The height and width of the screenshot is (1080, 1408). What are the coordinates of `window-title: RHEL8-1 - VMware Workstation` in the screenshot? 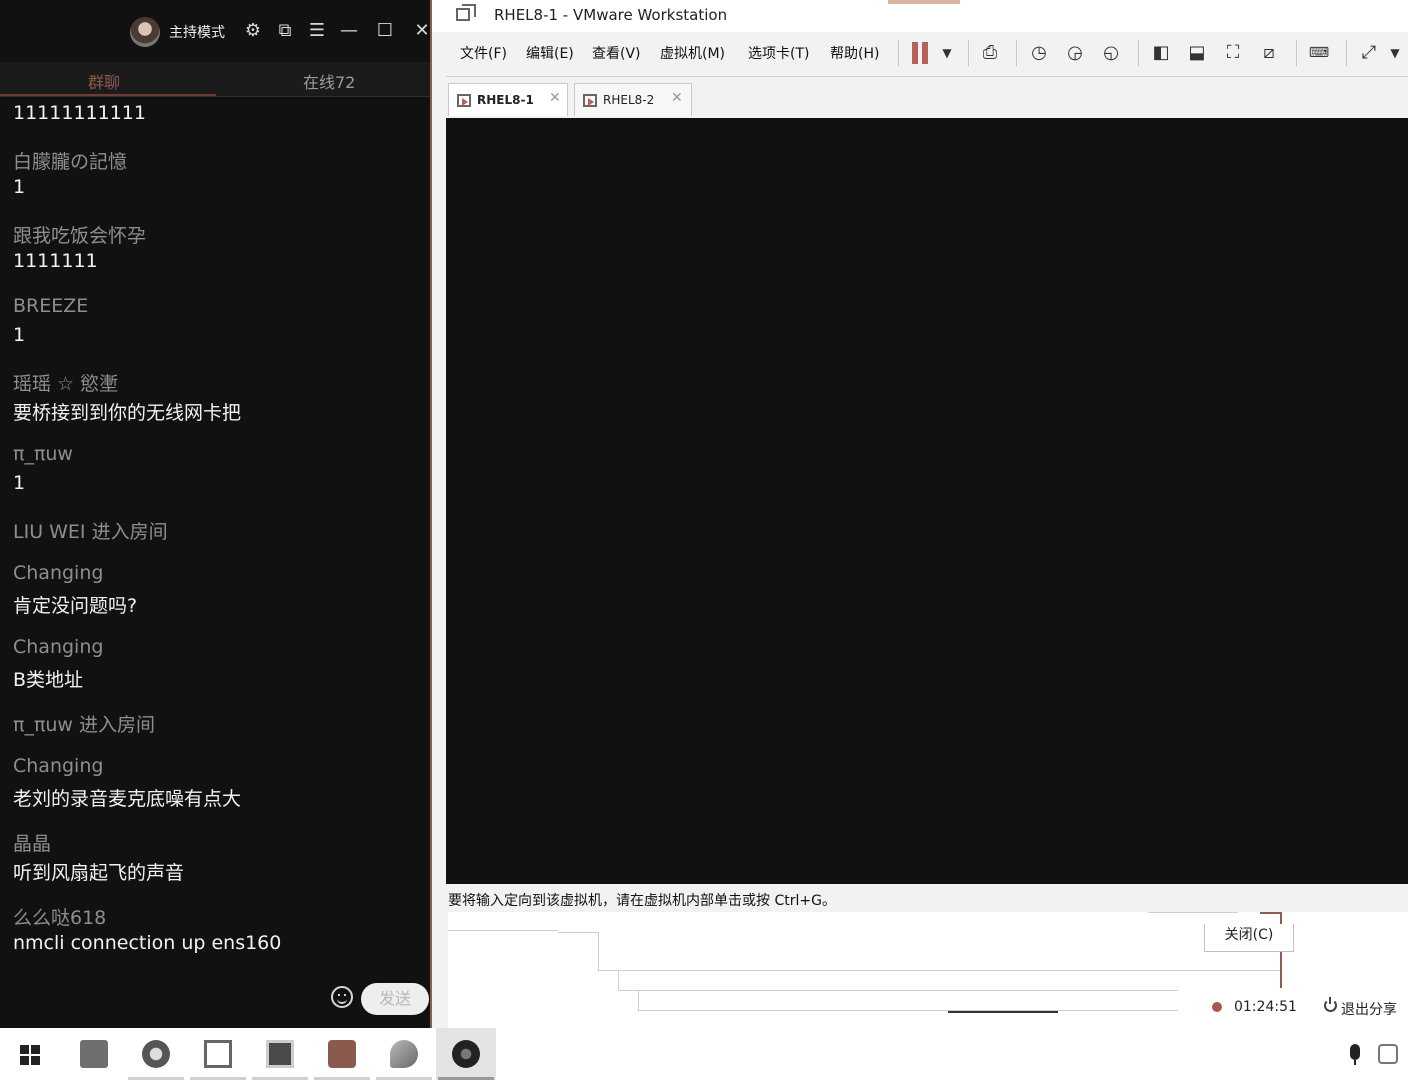 It's located at (611, 15).